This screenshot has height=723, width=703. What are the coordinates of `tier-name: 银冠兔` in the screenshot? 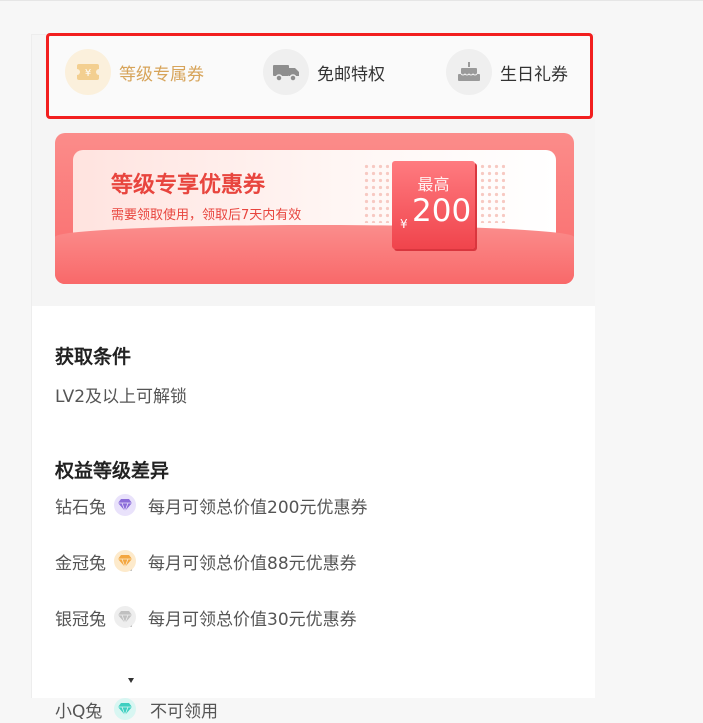 It's located at (80, 619).